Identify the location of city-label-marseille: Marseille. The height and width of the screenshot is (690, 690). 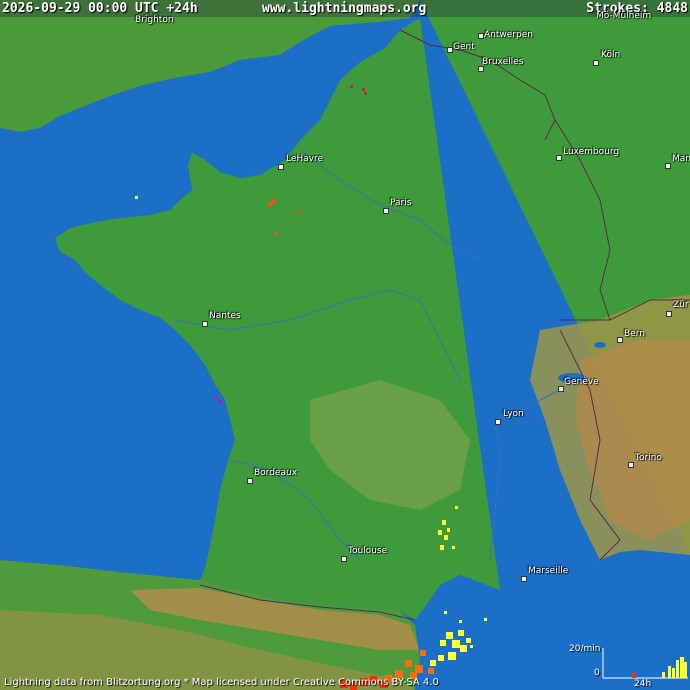
(548, 571).